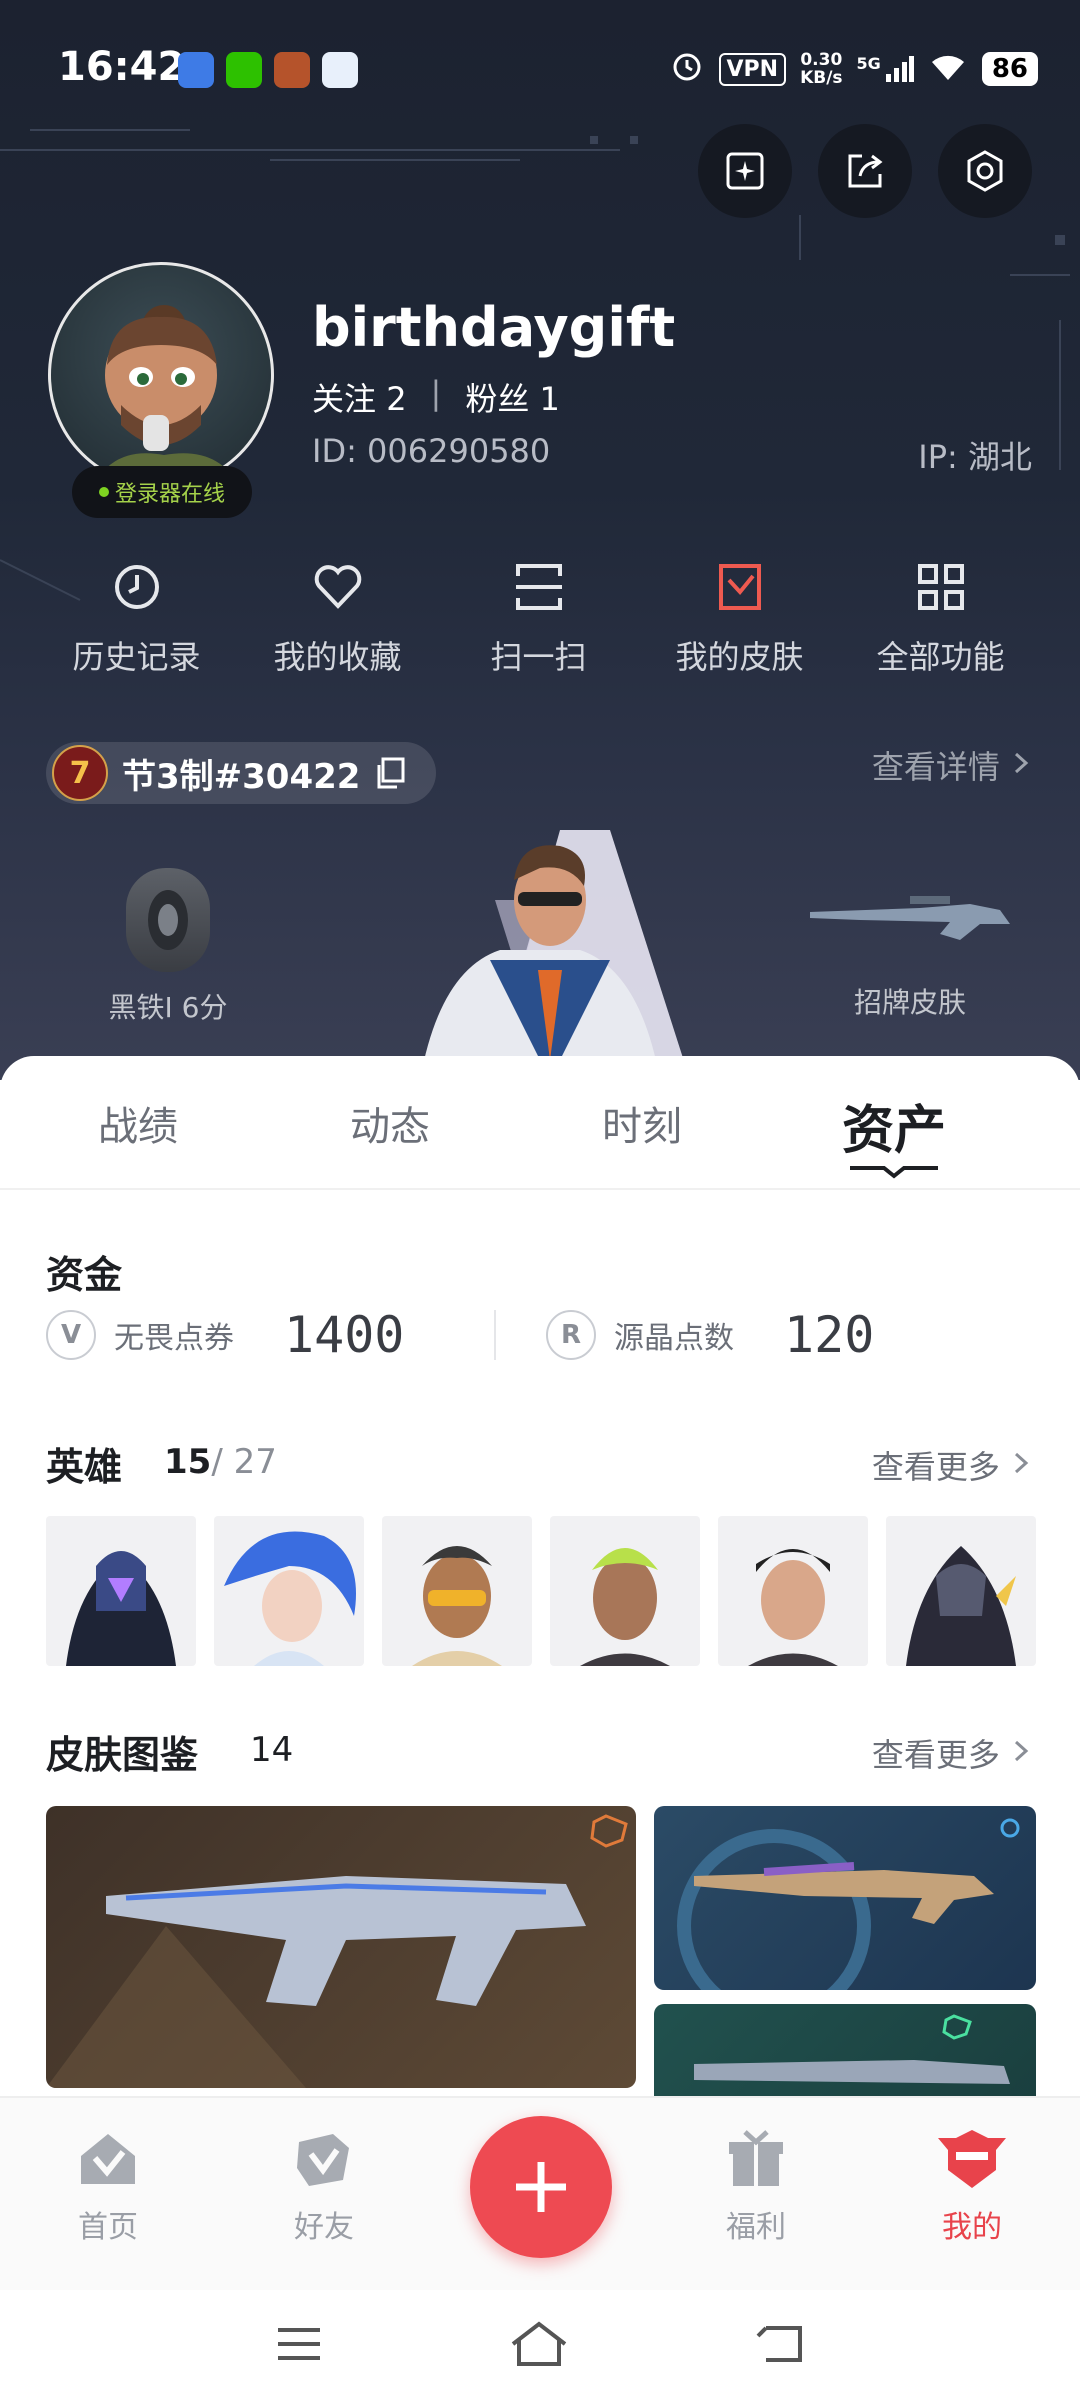 This screenshot has height=2400, width=1080. I want to click on nav-profile: 我的, so click(972, 2185).